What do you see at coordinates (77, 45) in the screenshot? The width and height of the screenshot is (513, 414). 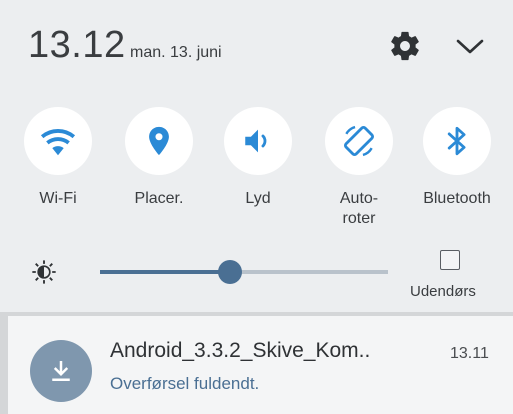 I see `clock-time: 13.12` at bounding box center [77, 45].